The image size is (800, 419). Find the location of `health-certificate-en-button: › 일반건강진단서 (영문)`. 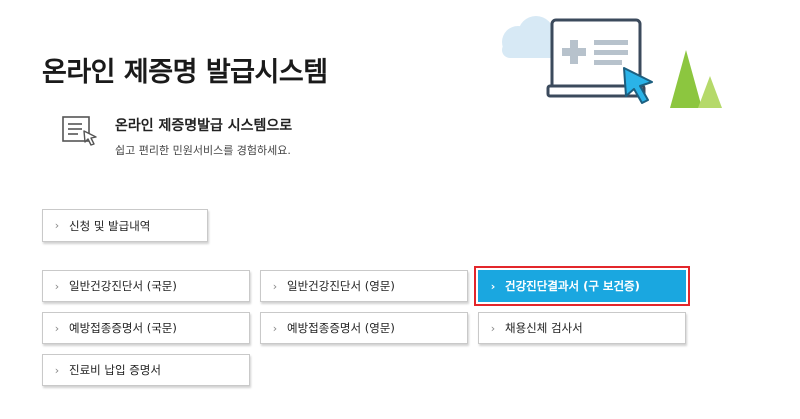

health-certificate-en-button: › 일반건강진단서 (영문) is located at coordinates (364, 286).